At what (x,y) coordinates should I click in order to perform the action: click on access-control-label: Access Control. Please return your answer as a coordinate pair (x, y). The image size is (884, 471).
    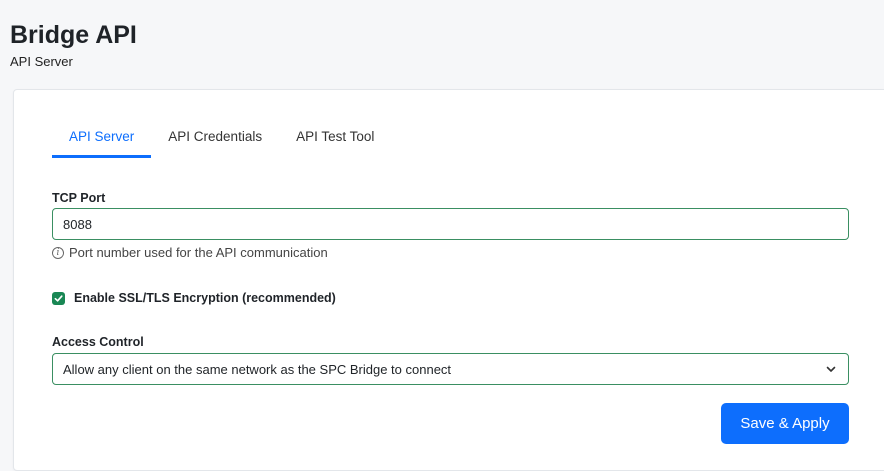
    Looking at the image, I should click on (98, 342).